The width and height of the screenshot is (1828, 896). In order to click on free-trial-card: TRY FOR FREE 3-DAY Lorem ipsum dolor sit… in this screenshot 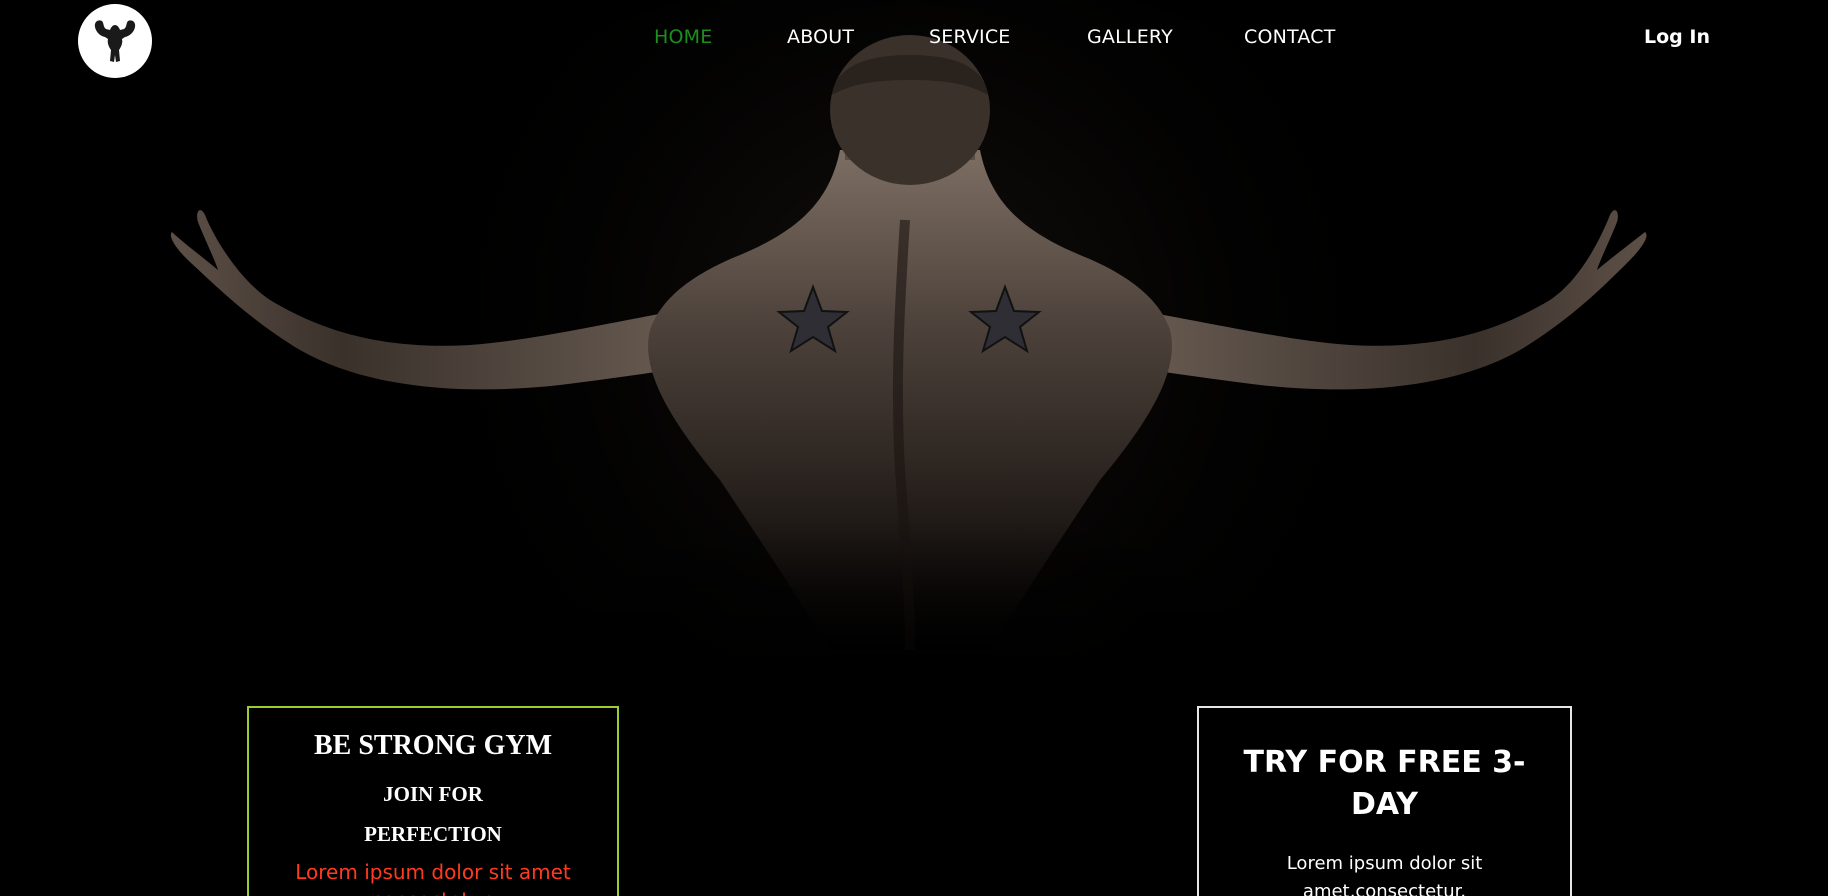, I will do `click(1384, 801)`.